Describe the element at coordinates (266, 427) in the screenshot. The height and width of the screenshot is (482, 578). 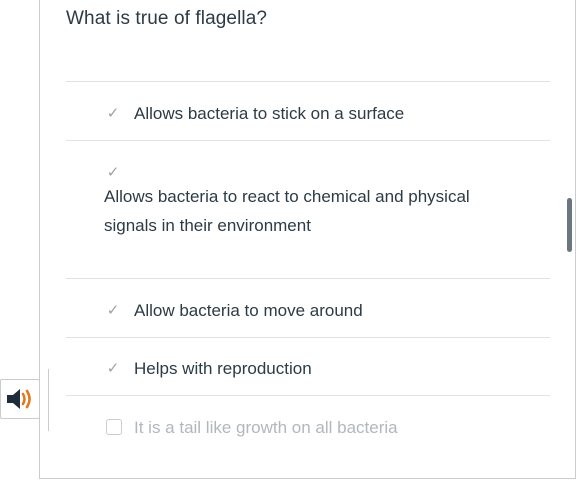
I see `answer-label: It is a tail like growth on all bacteria` at that location.